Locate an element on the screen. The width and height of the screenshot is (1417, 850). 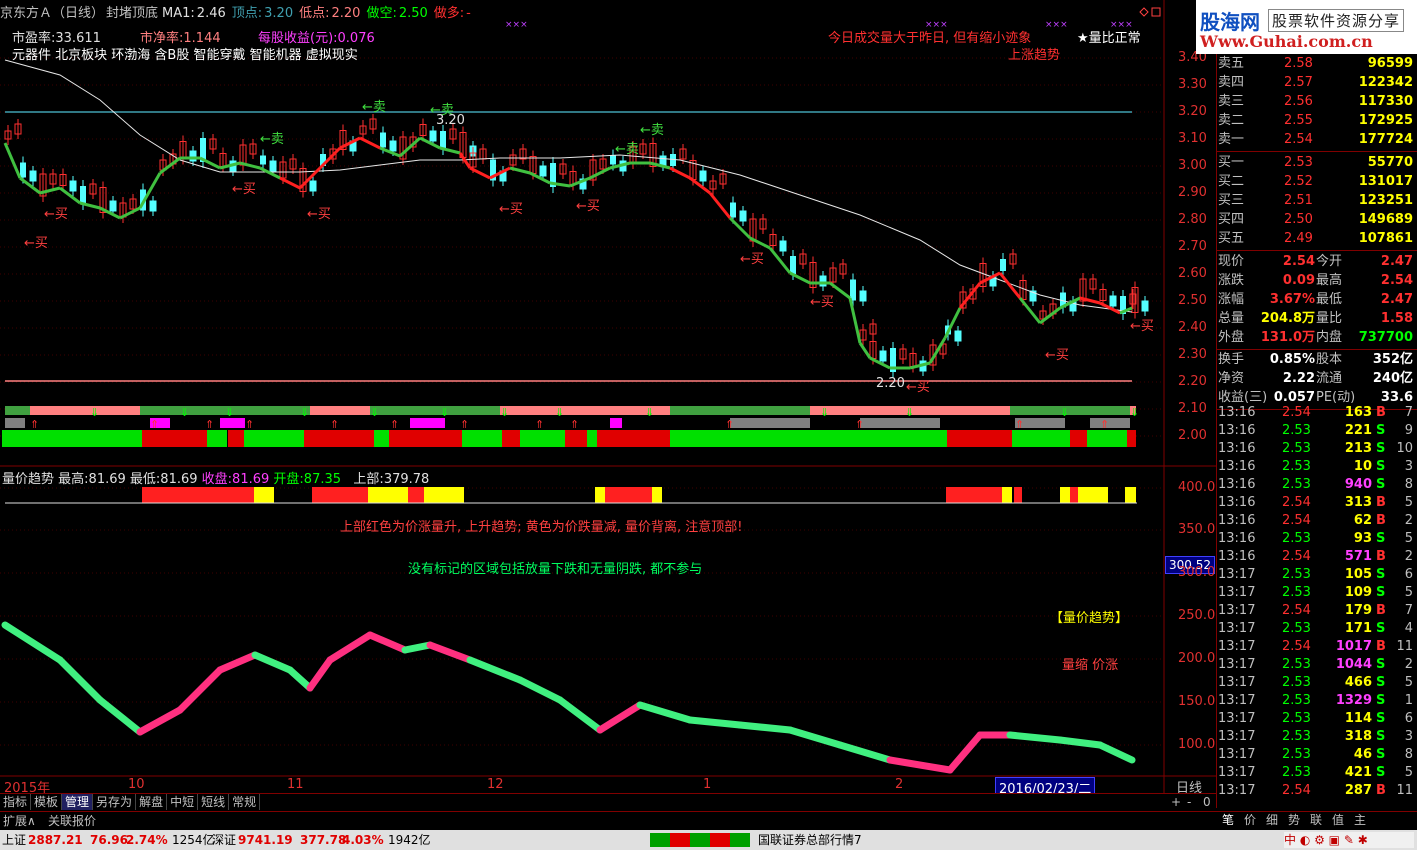
trade-count: 2 is located at coordinates (1408, 520).